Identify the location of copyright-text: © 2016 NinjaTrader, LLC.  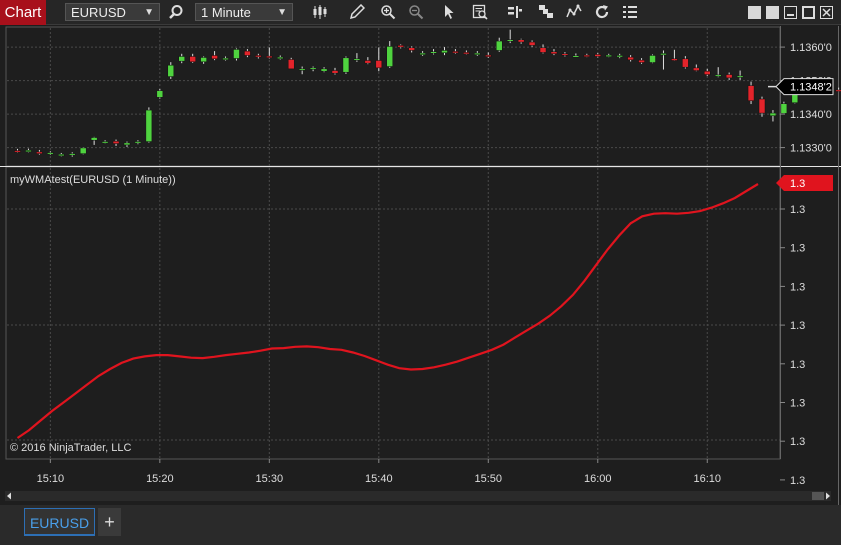
(70, 448).